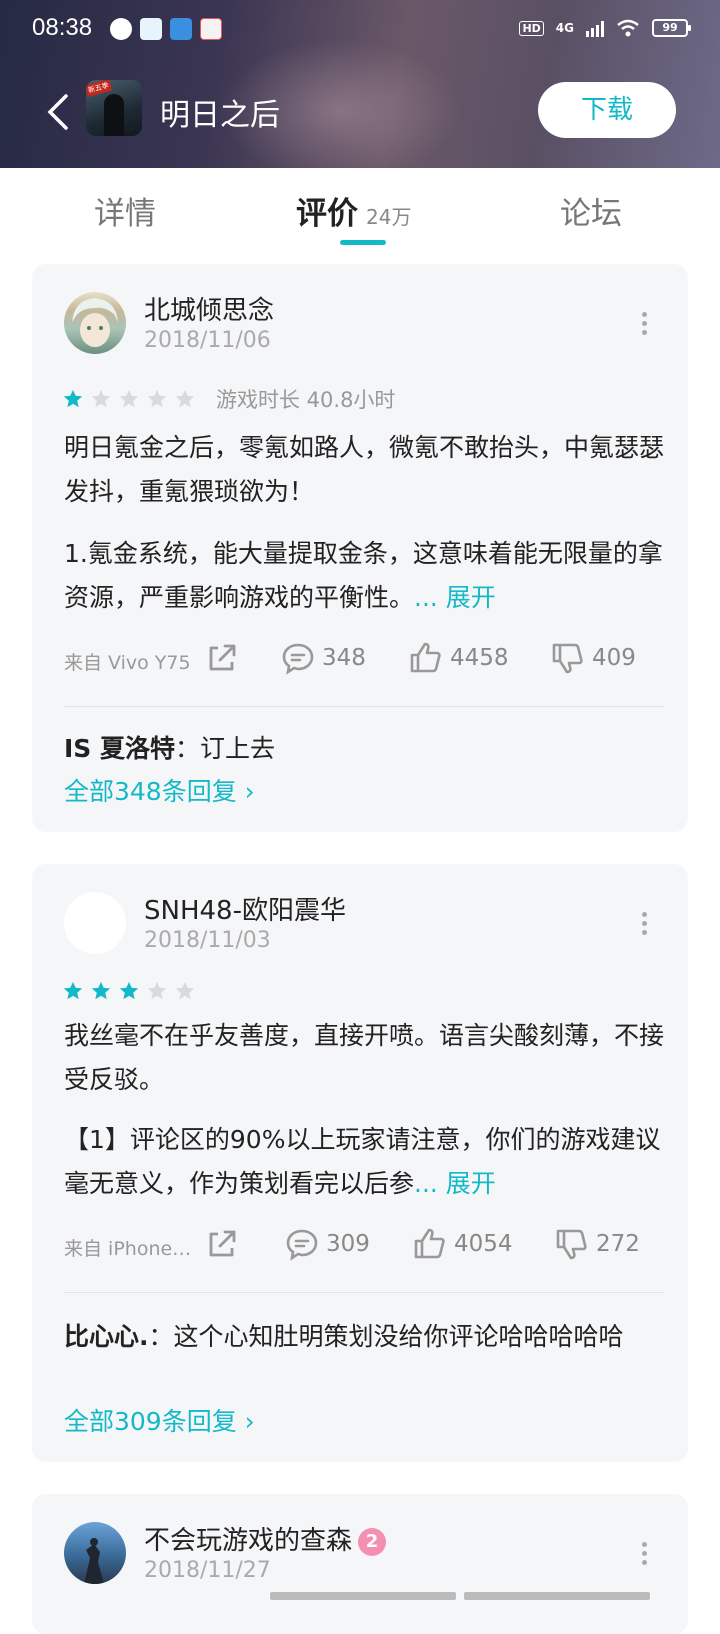 Image resolution: width=720 pixels, height=1634 pixels. I want to click on status-time: 08:38, so click(62, 27).